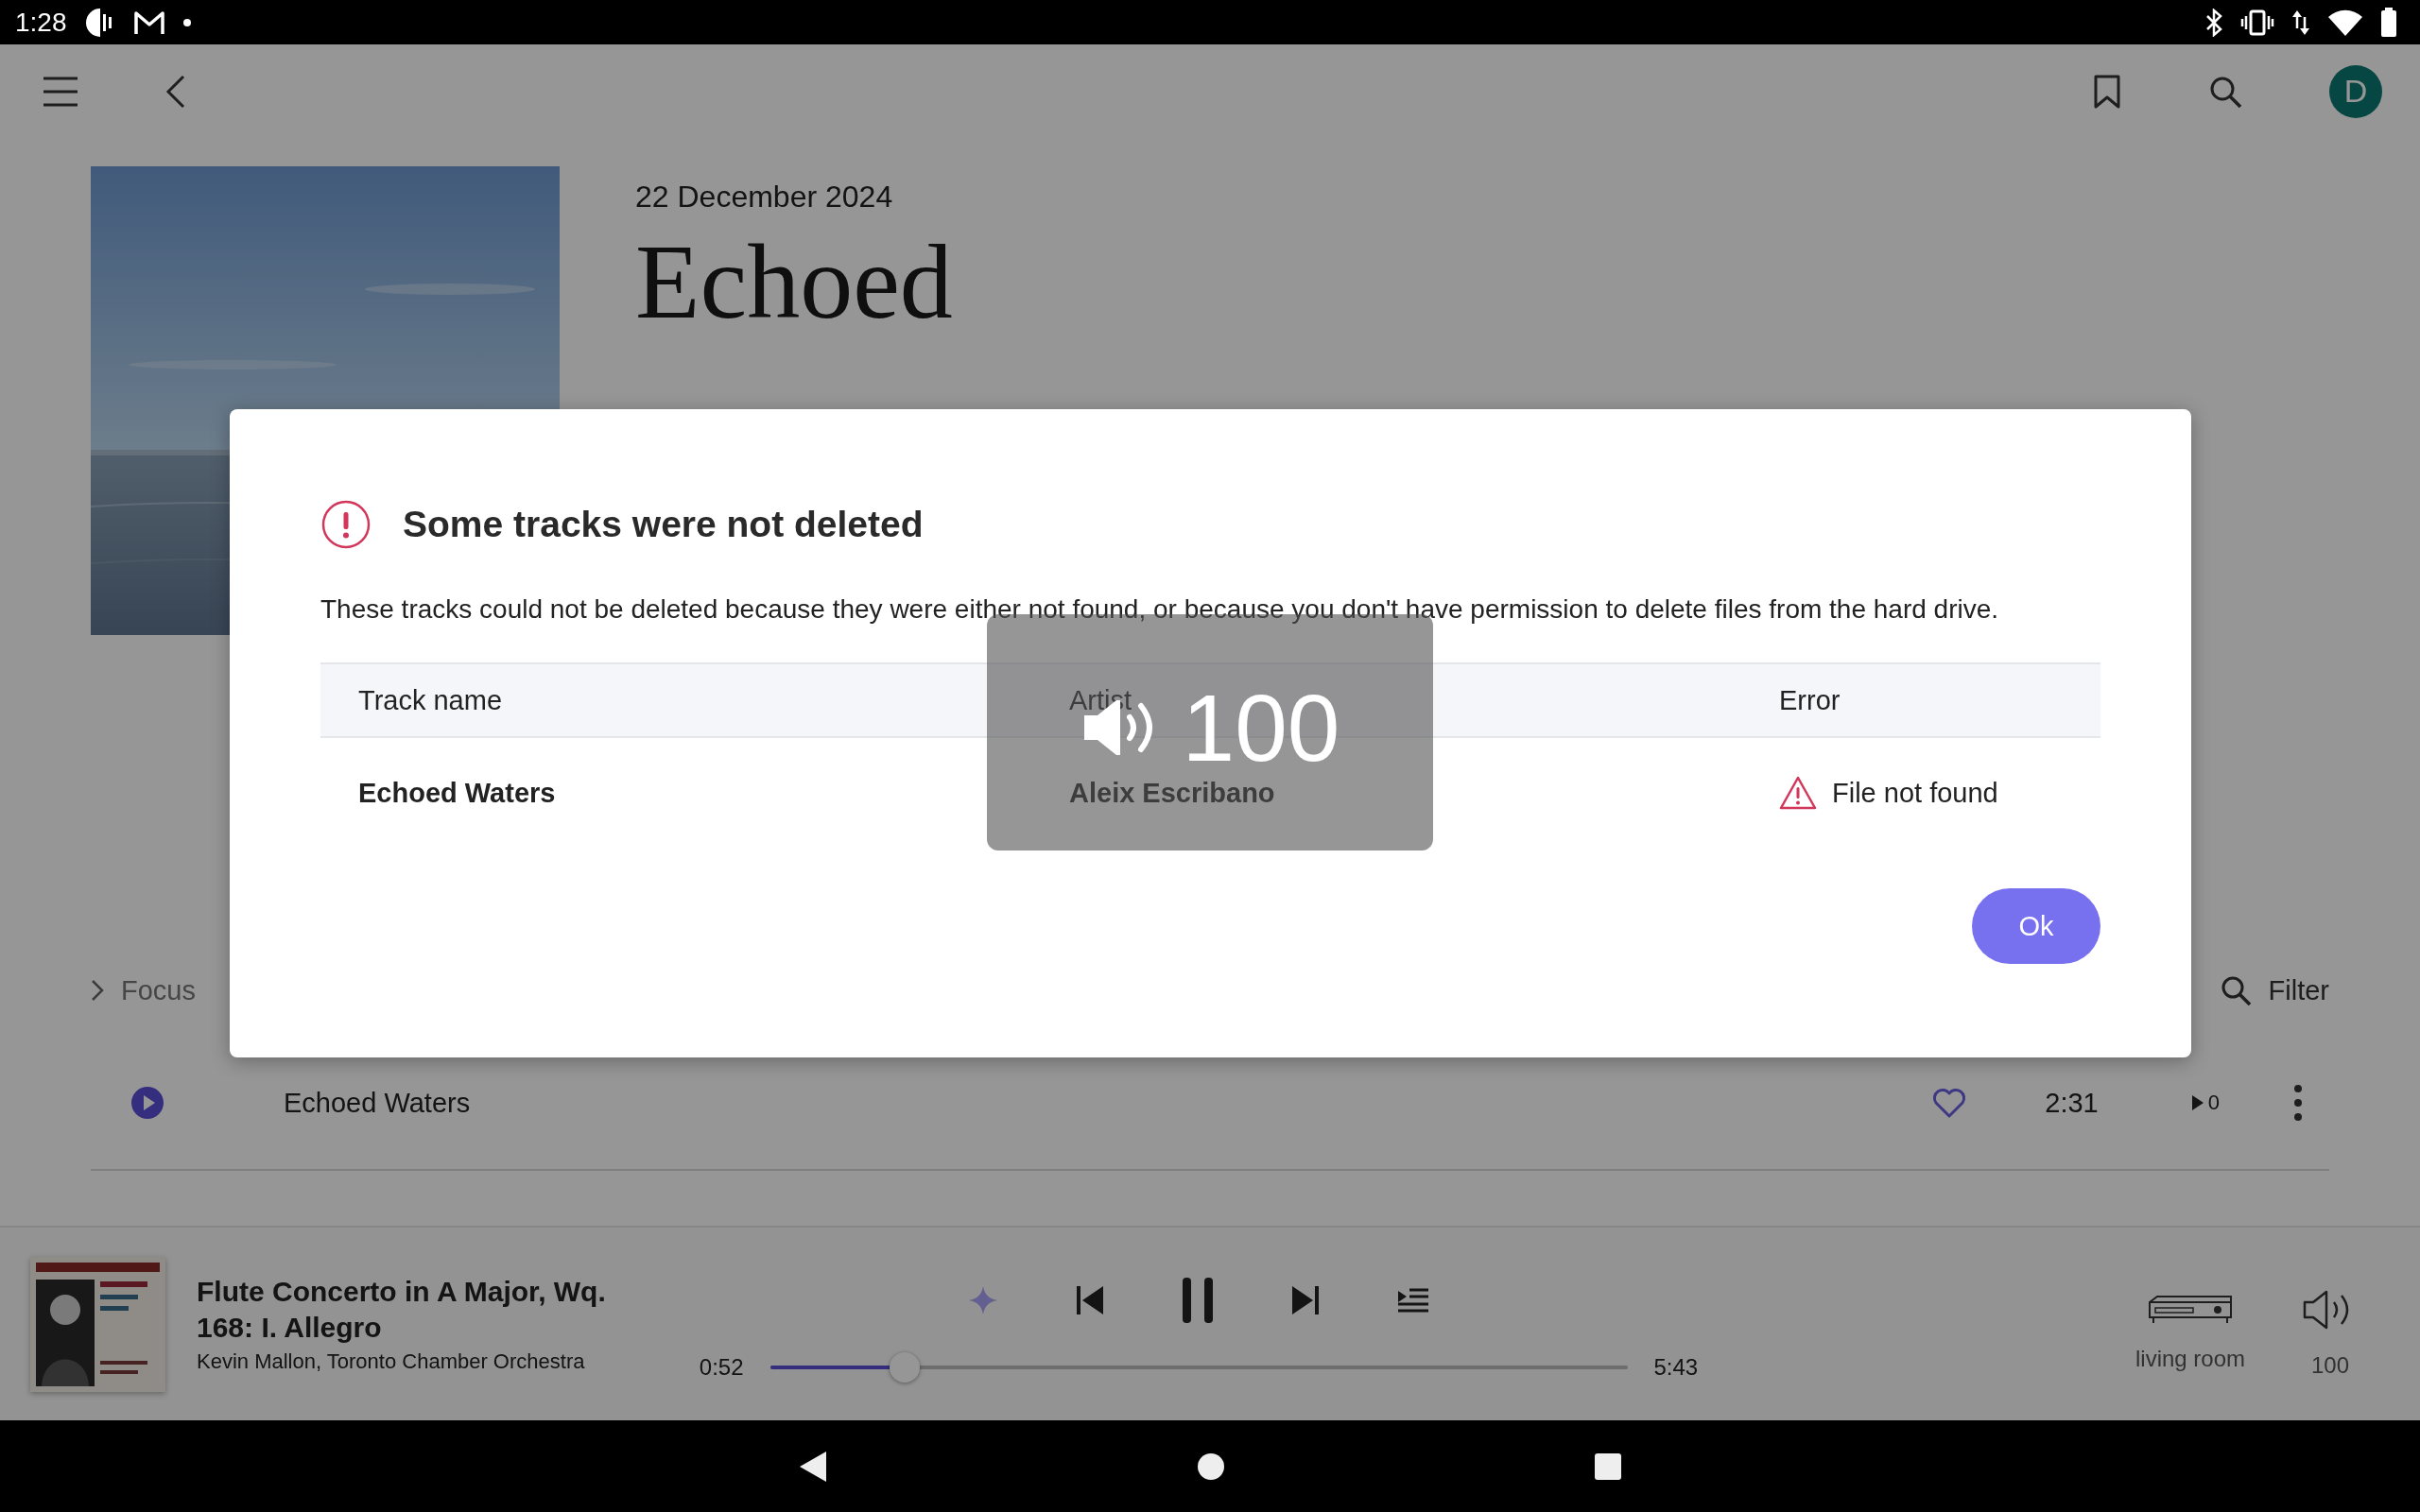 The width and height of the screenshot is (2420, 1512). What do you see at coordinates (2388, 22) in the screenshot?
I see `battery-icon` at bounding box center [2388, 22].